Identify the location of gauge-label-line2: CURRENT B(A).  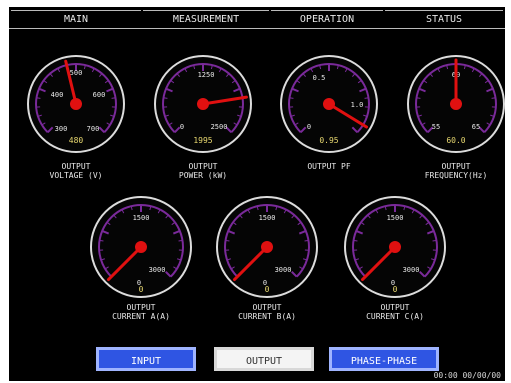
(267, 316).